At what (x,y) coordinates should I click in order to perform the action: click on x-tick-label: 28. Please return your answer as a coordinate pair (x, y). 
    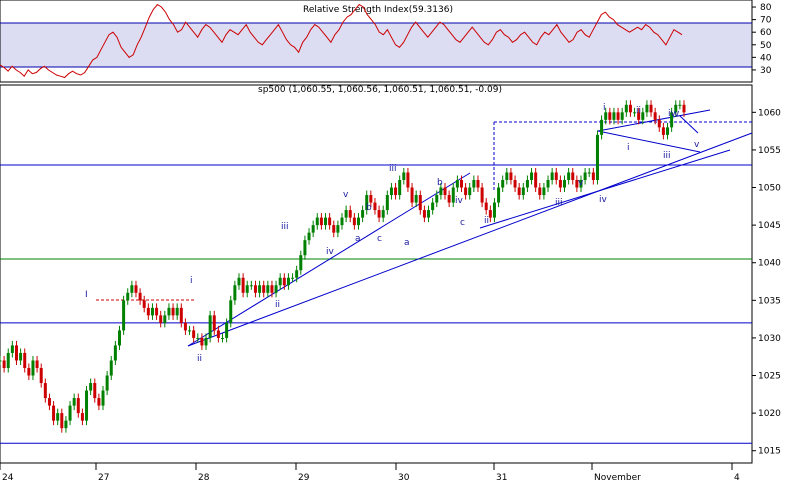
    Looking at the image, I should click on (204, 477).